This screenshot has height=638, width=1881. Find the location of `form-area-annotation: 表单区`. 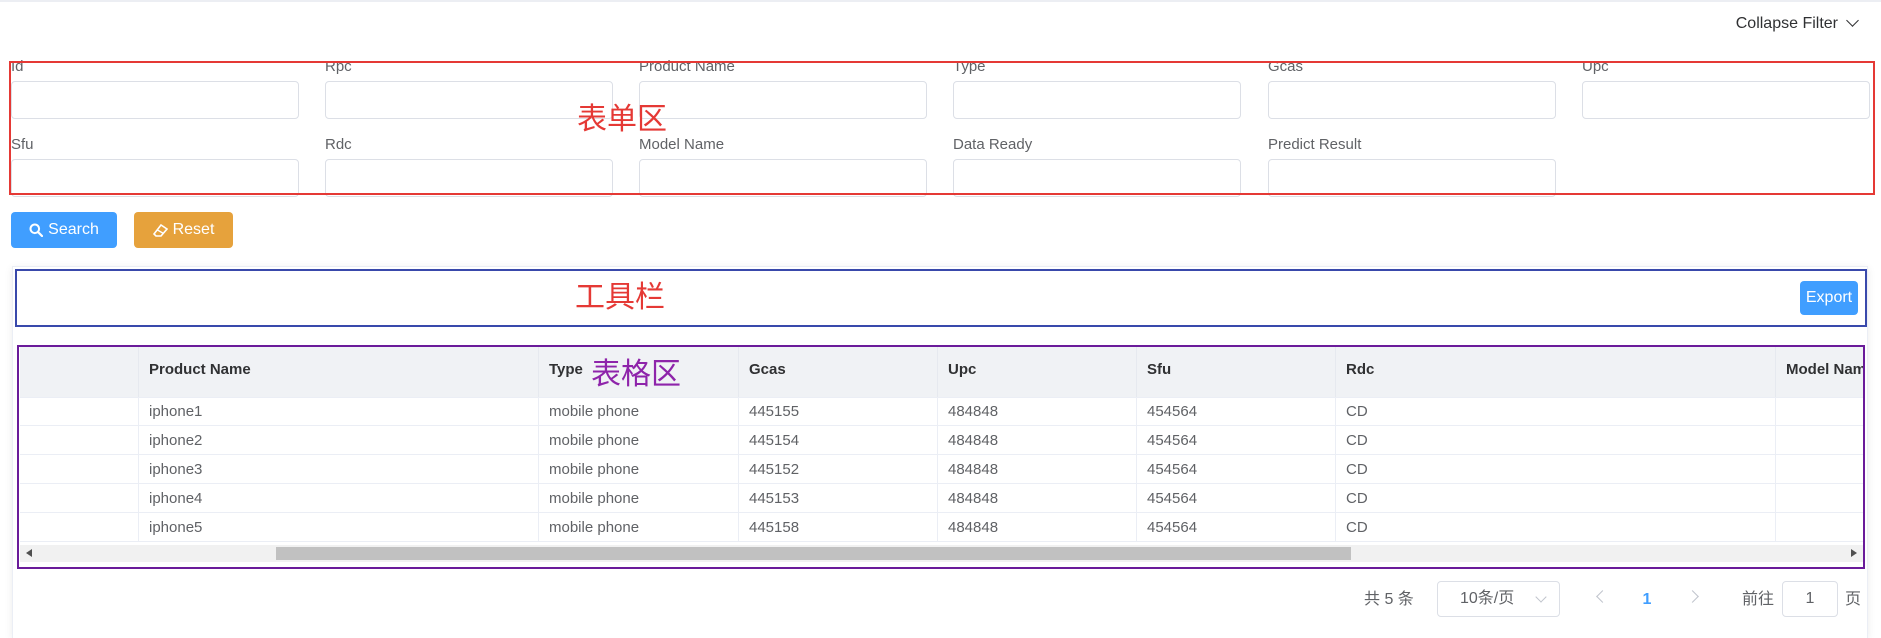

form-area-annotation: 表单区 is located at coordinates (622, 119).